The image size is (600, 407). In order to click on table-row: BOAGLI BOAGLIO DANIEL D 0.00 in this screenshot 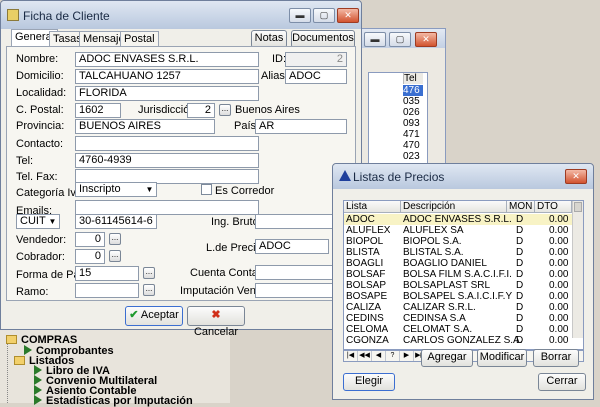, I will do `click(458, 263)`.